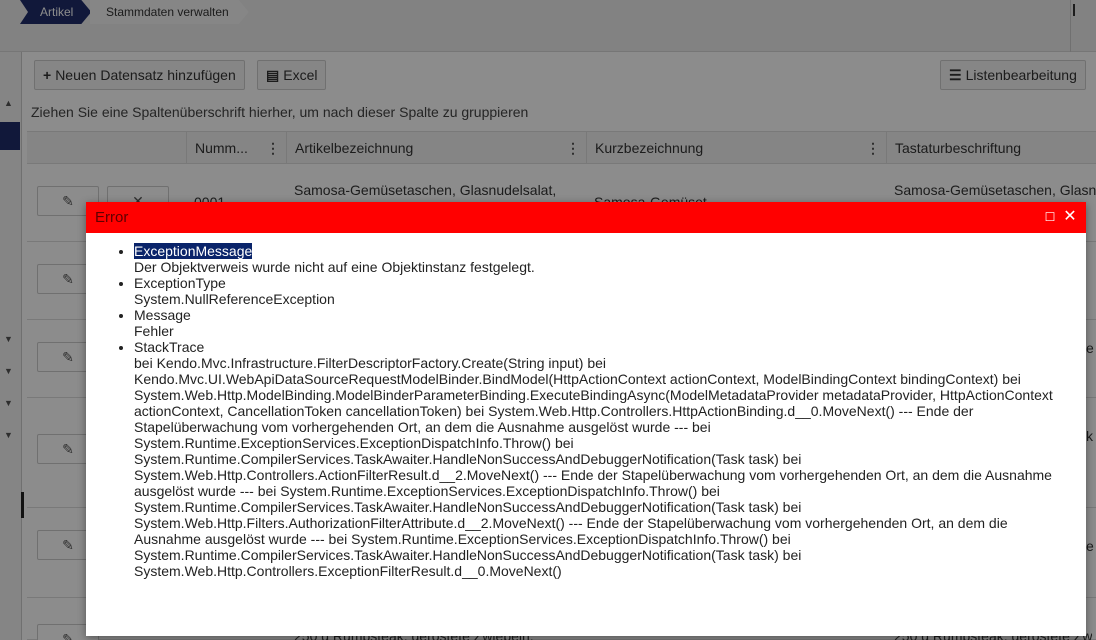 The height and width of the screenshot is (640, 1096). What do you see at coordinates (180, 283) in the screenshot?
I see `error-key: ExceptionType` at bounding box center [180, 283].